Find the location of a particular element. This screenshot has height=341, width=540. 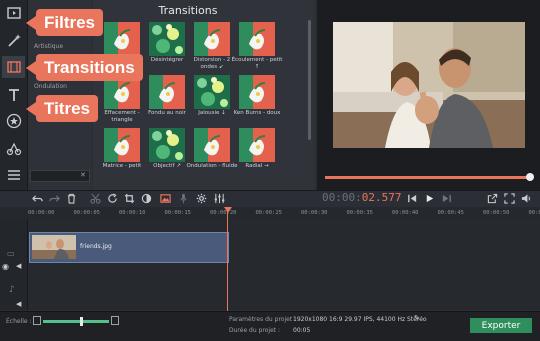

contrast-icon is located at coordinates (146, 198).